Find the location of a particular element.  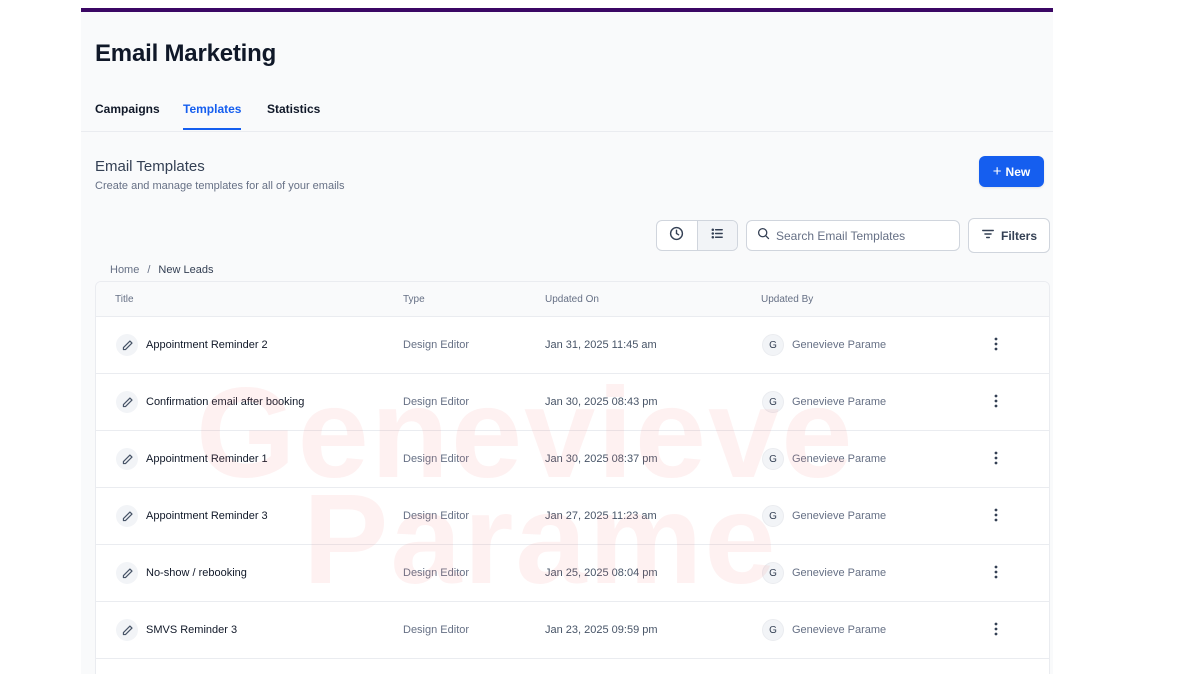

breadcrumb: Home / New Leads is located at coordinates (161, 270).